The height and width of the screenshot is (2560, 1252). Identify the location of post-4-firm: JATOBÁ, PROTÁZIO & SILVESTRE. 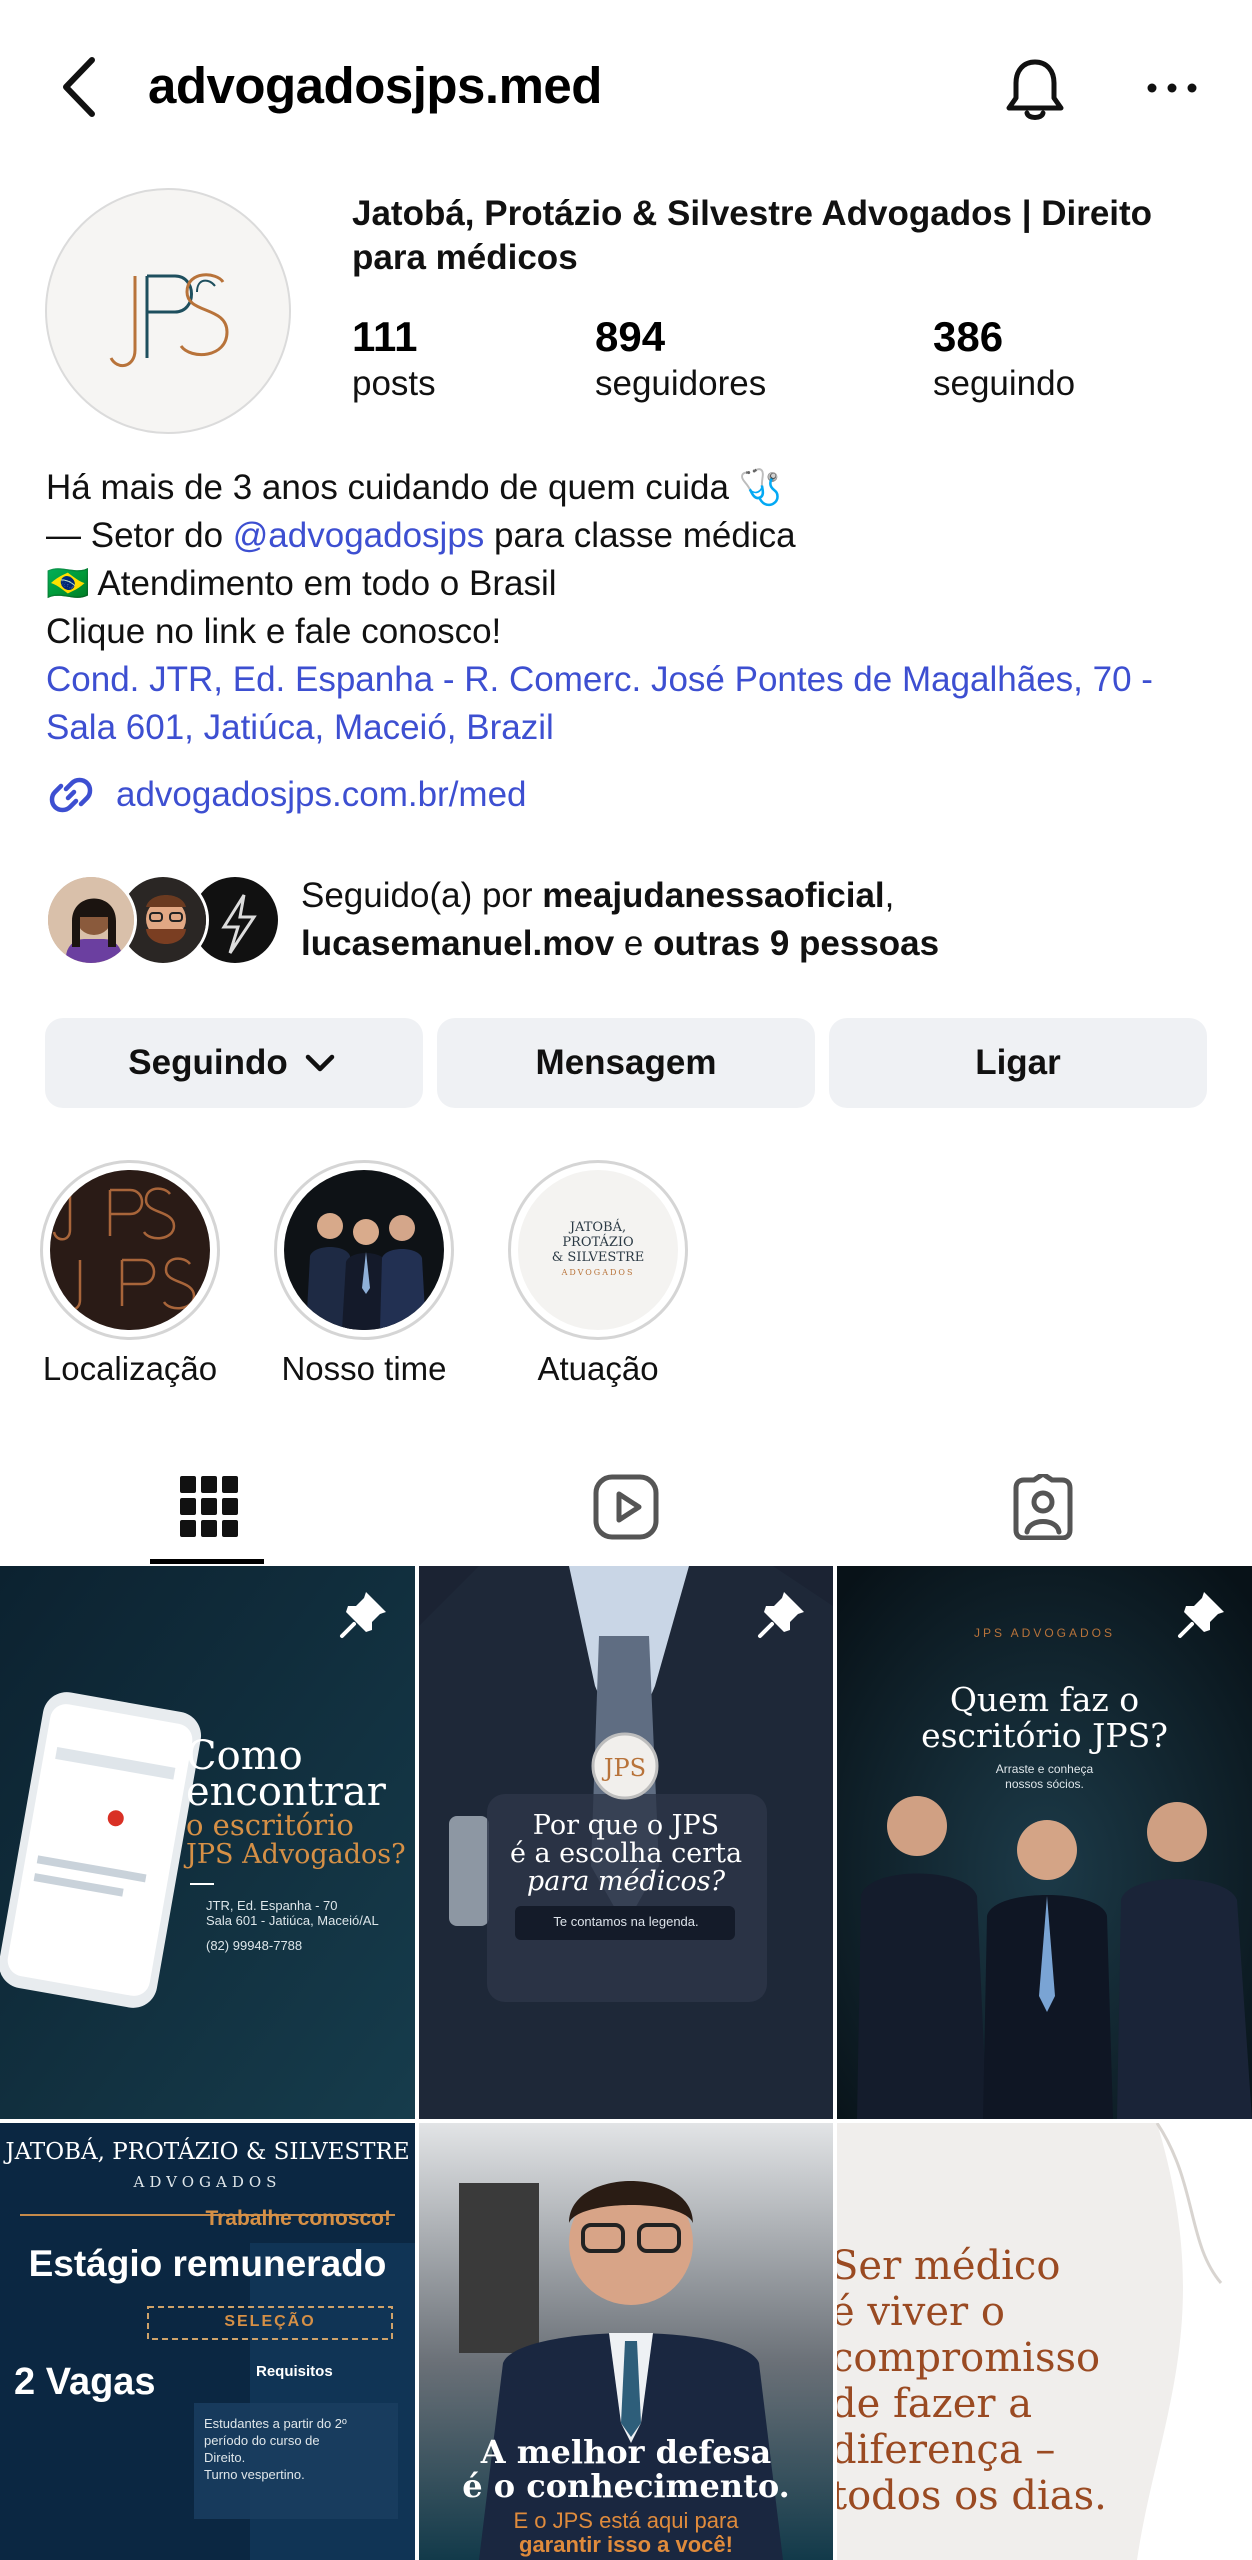
(207, 2152).